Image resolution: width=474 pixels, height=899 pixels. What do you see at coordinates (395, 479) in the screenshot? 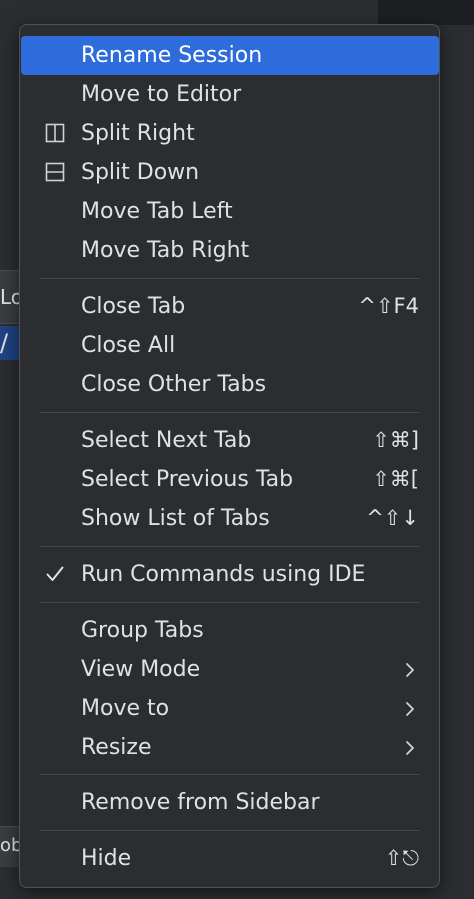
I see `menu-item-shortcut: ⇧⌘[` at bounding box center [395, 479].